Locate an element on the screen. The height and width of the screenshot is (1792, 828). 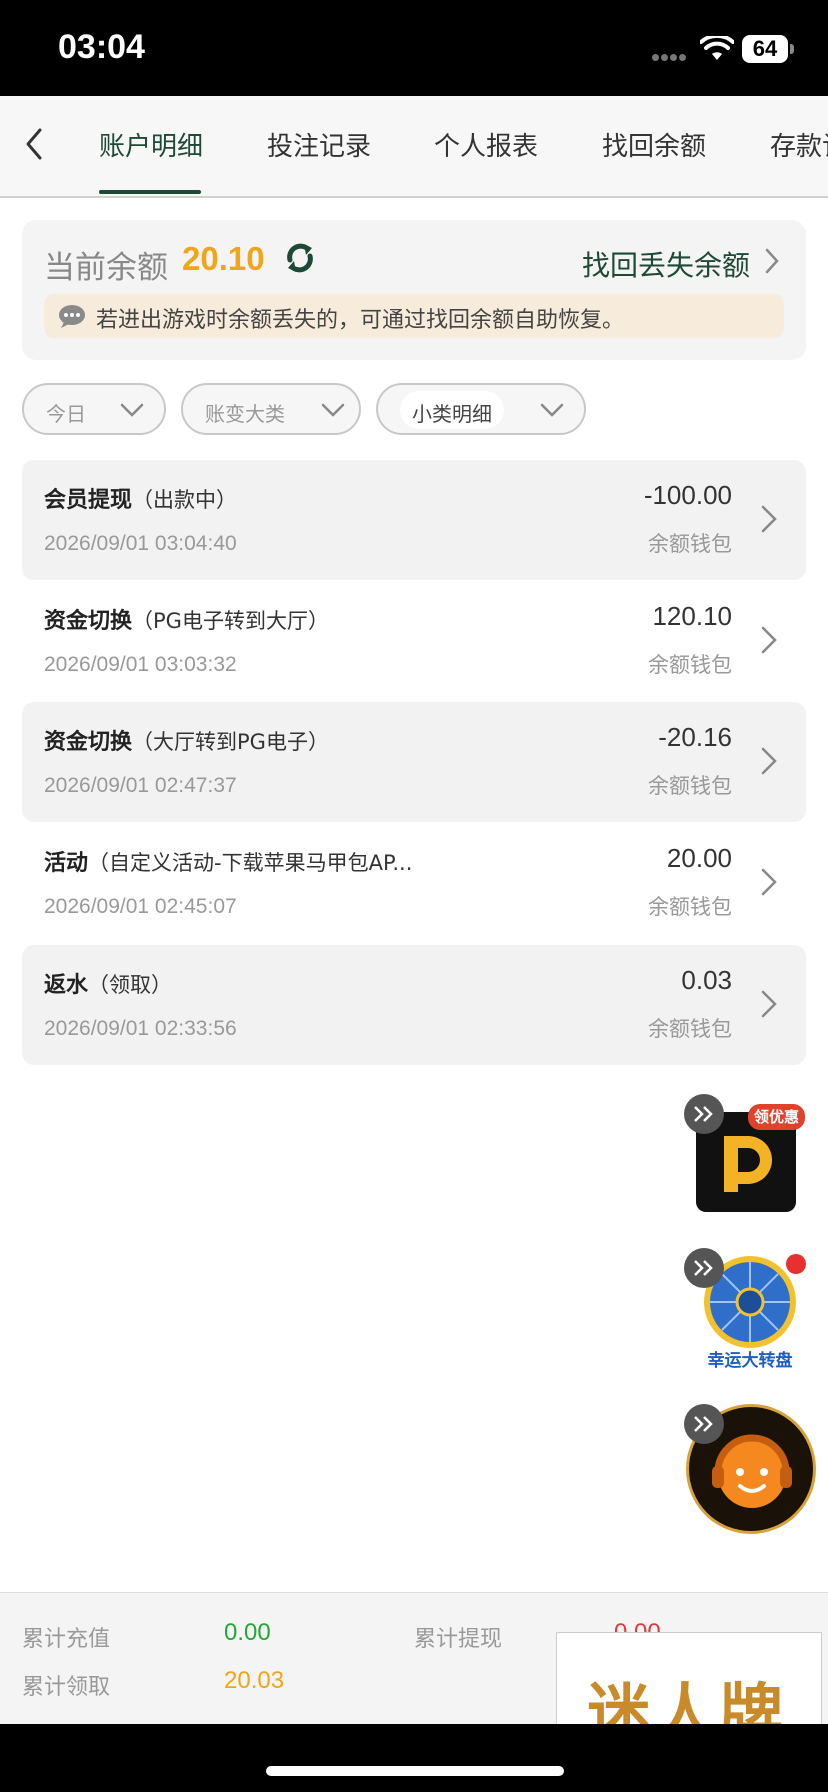
record-title: 资金切换（PG电子转到大厅） is located at coordinates (186, 621).